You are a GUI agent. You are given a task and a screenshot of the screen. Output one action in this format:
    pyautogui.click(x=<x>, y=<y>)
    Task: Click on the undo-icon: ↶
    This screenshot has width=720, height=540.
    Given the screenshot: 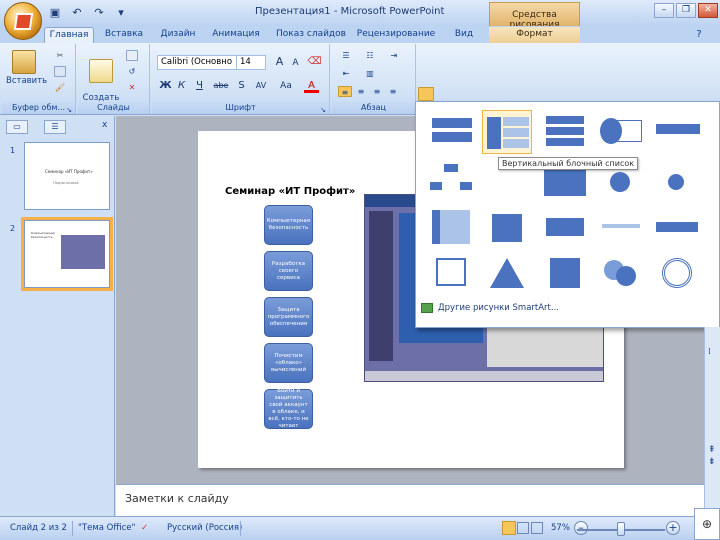 What is the action you would take?
    pyautogui.click(x=77, y=12)
    